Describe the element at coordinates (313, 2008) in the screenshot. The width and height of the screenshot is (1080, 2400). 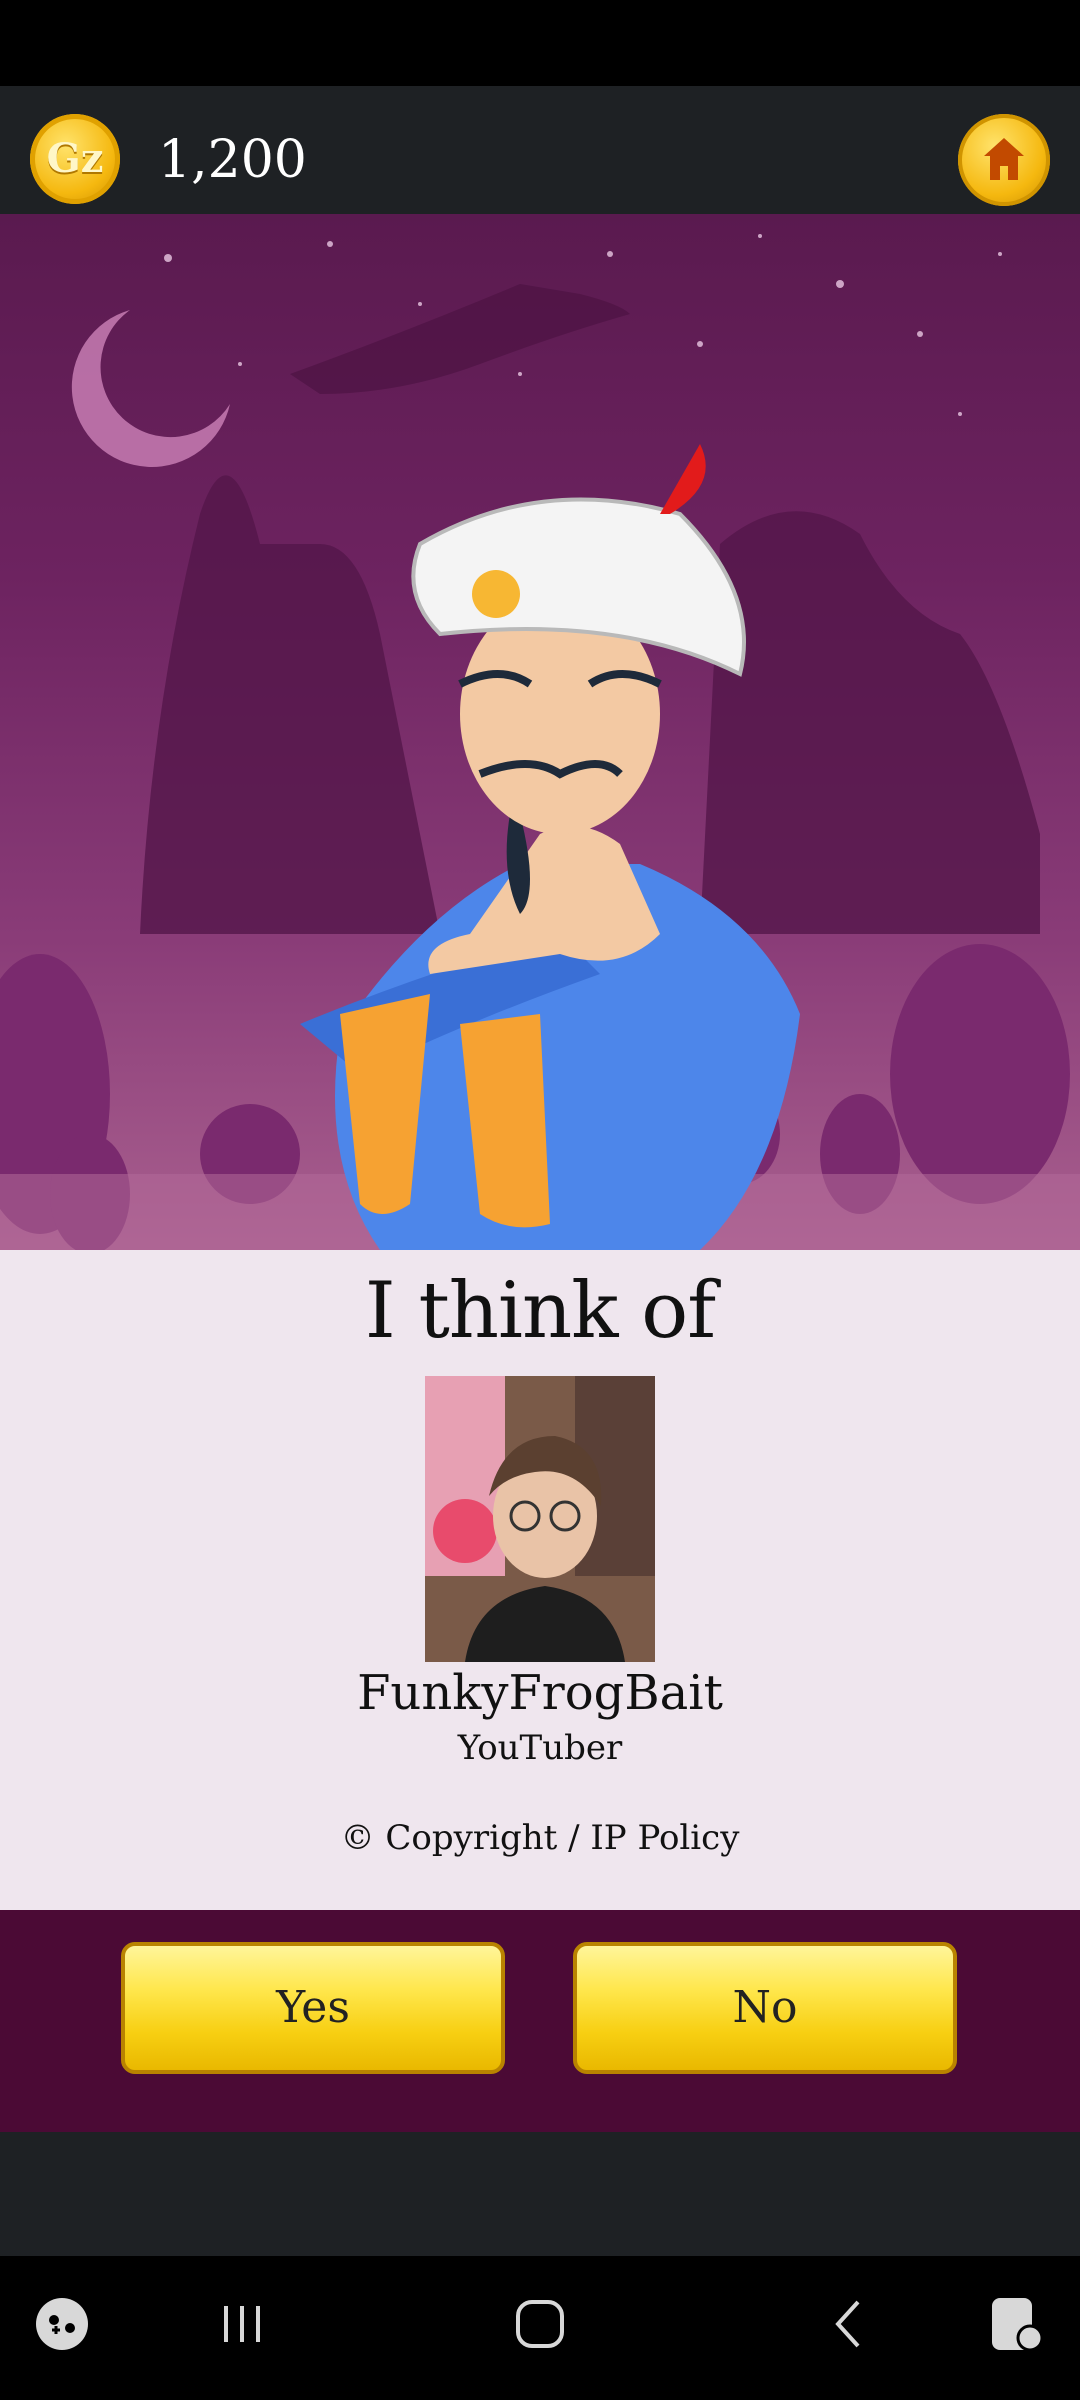
I see `yes-button: Yes` at that location.